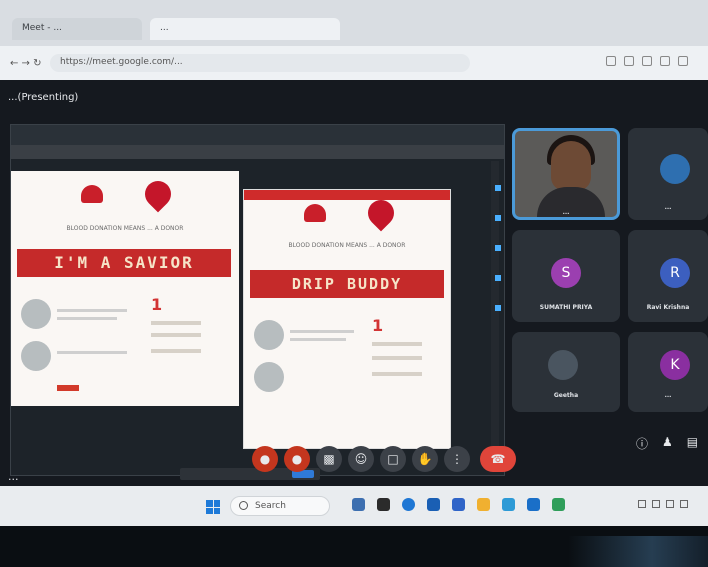 Image resolution: width=708 pixels, height=567 pixels. What do you see at coordinates (383, 504) in the screenshot?
I see `widgets-icon` at bounding box center [383, 504].